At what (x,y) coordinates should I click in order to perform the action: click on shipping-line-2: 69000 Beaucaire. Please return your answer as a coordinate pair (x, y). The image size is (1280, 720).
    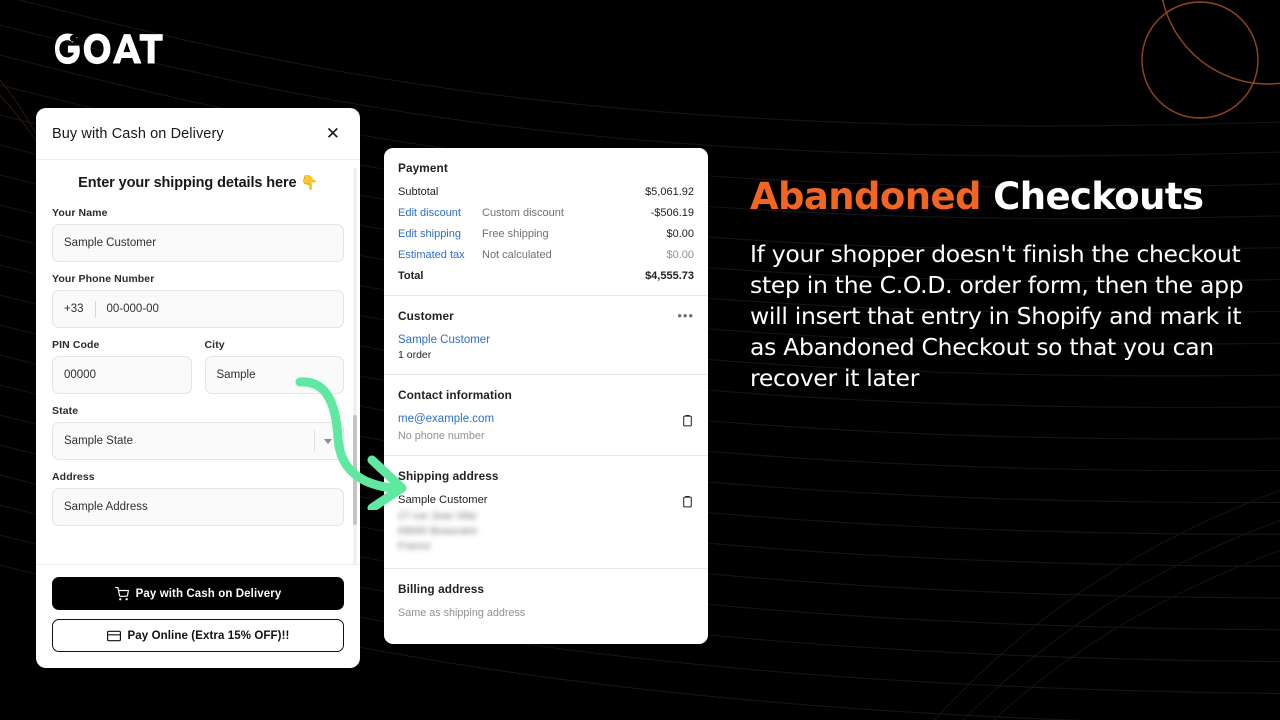
    Looking at the image, I should click on (438, 531).